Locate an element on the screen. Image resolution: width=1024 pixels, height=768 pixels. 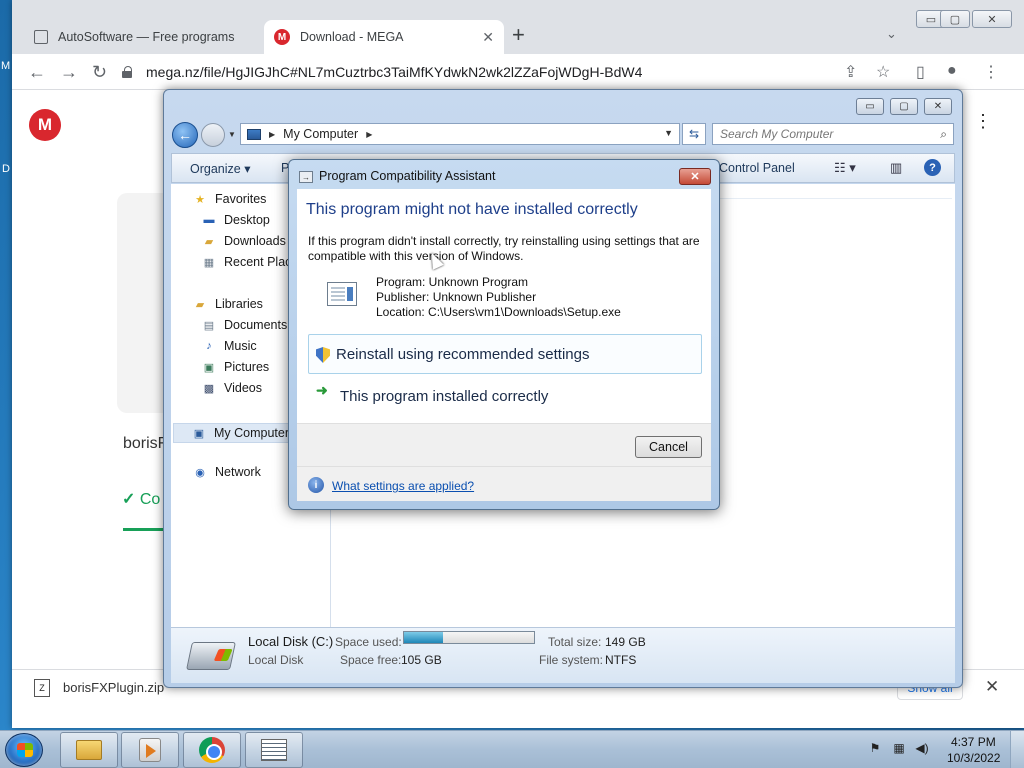
explorer-search-input: Search My Computer ⌕ is located at coordinates (833, 134).